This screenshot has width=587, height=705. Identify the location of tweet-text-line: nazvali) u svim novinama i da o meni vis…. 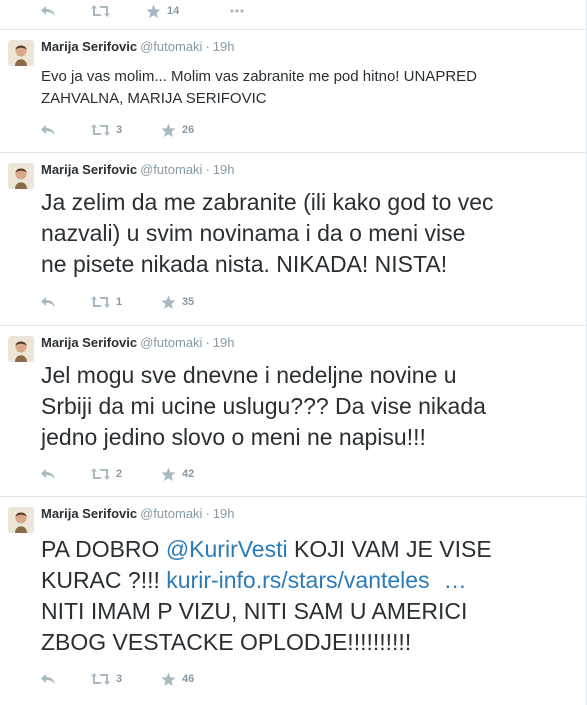
(253, 233).